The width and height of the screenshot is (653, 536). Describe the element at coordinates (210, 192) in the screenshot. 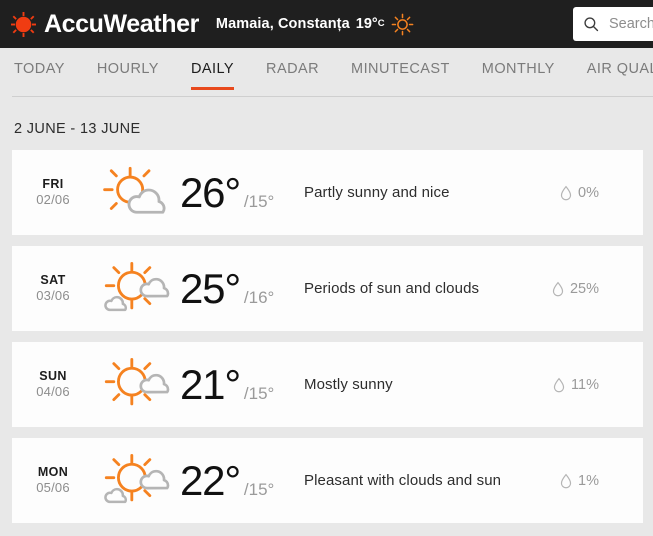

I see `high-temperature: 26°` at that location.